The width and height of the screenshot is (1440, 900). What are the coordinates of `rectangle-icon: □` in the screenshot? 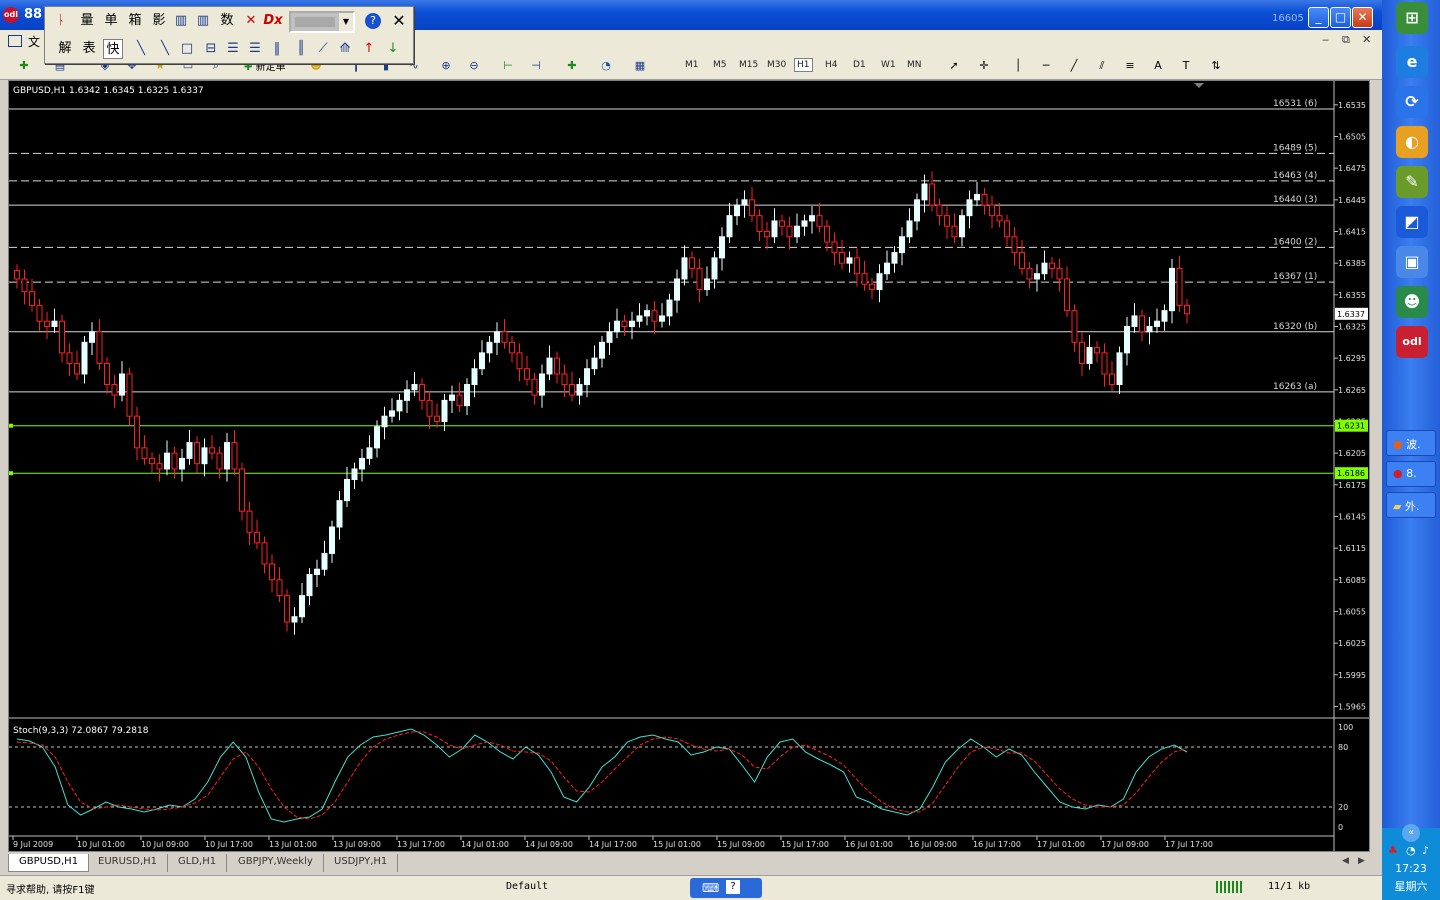 It's located at (187, 49).